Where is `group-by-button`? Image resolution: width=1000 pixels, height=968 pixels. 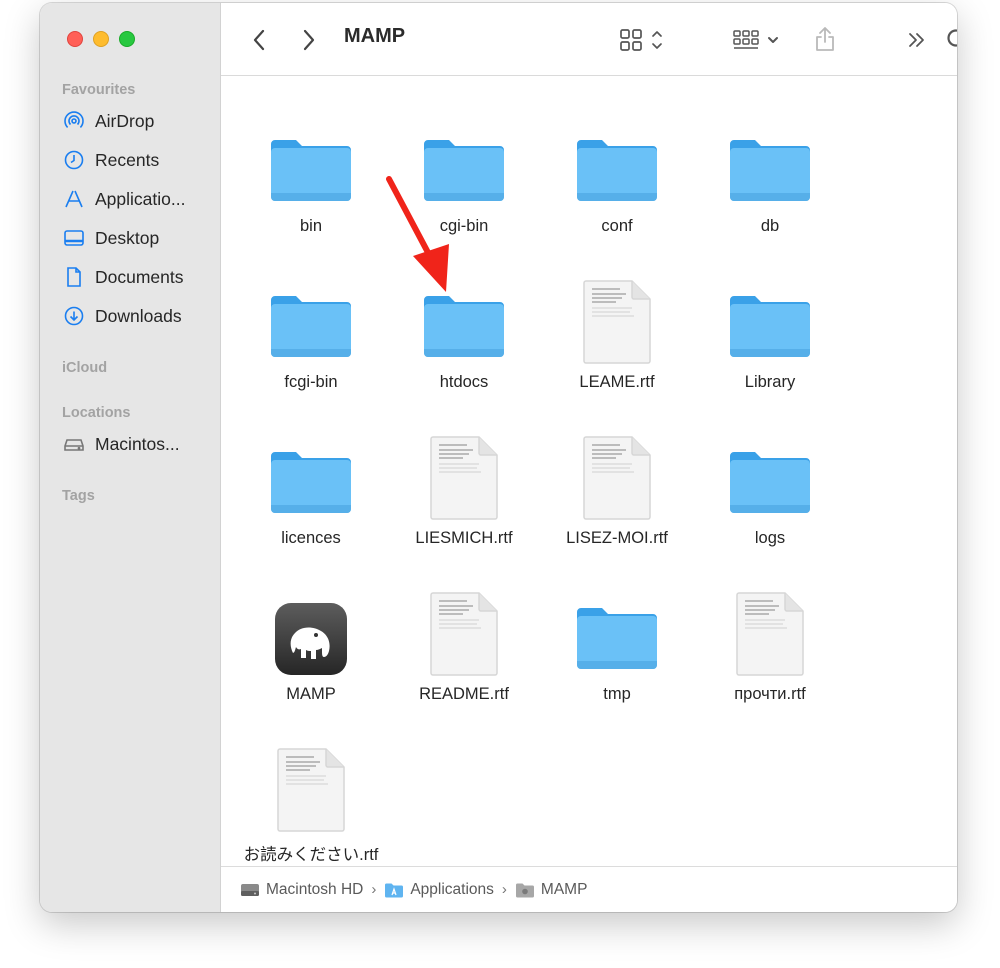
group-by-button is located at coordinates (759, 40).